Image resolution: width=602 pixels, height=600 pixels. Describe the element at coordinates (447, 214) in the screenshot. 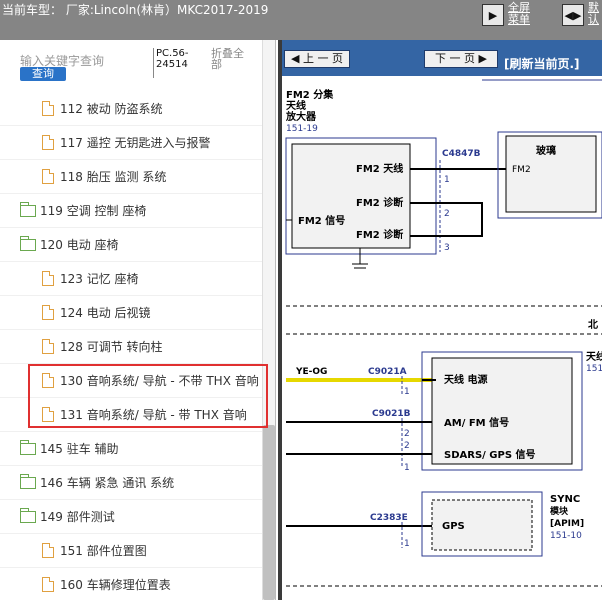

I see `pin-2: 2` at that location.